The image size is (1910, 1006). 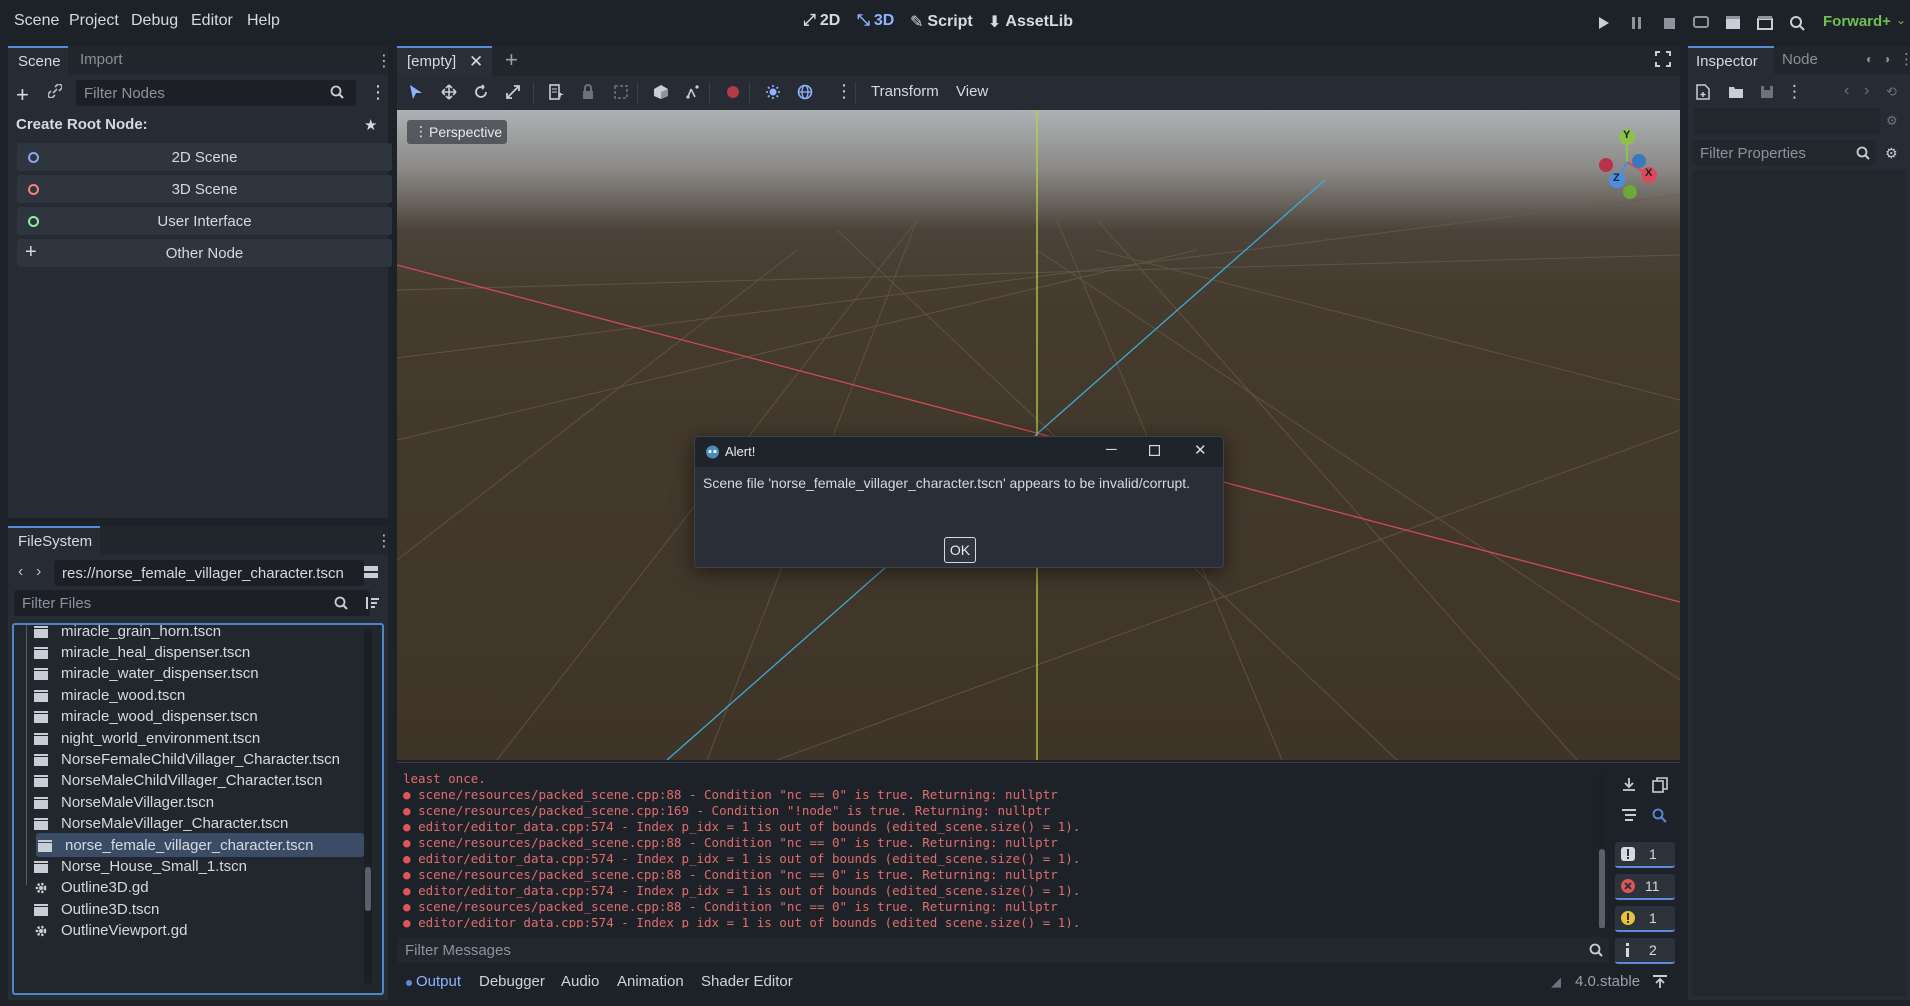 I want to click on rotate-tool-icon, so click(x=481, y=92).